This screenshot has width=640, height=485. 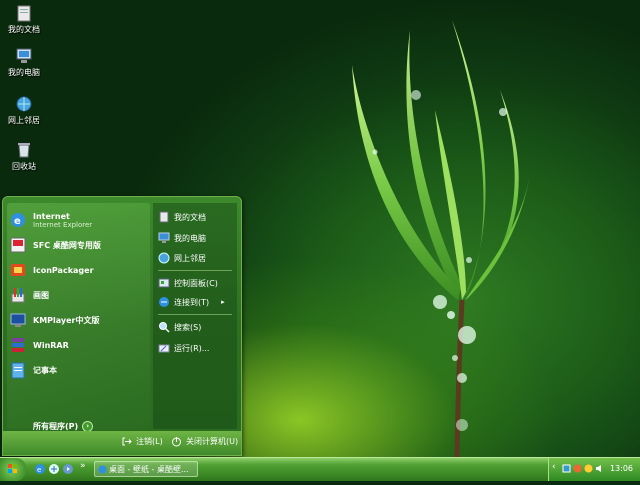 I want to click on logoff-button: 注销(L), so click(x=142, y=441).